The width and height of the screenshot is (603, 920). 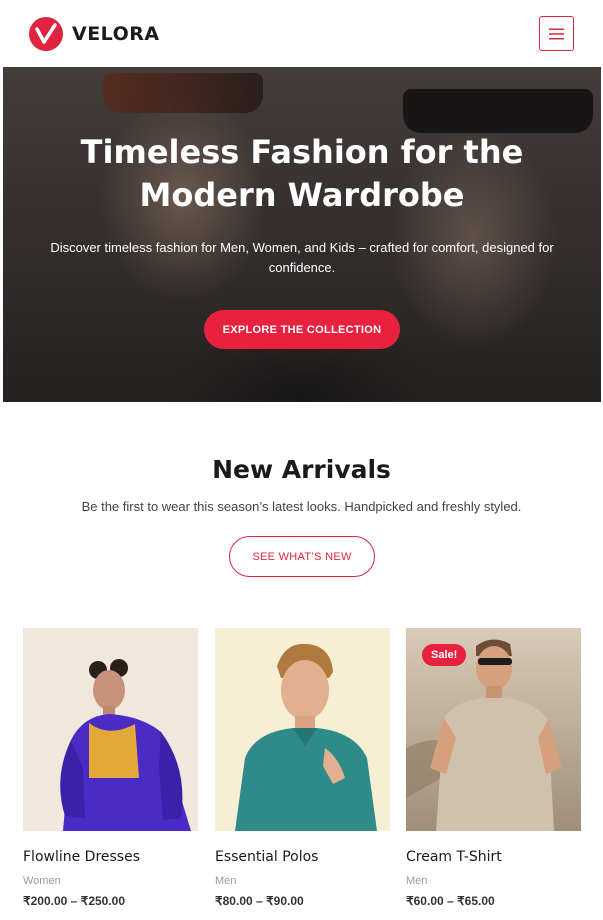 What do you see at coordinates (493, 729) in the screenshot?
I see `product-image: Sale!` at bounding box center [493, 729].